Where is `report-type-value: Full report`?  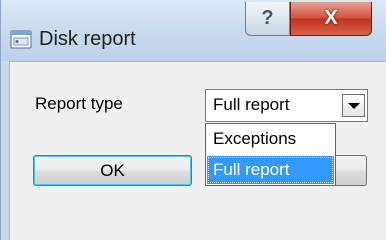 report-type-value: Full report is located at coordinates (251, 104).